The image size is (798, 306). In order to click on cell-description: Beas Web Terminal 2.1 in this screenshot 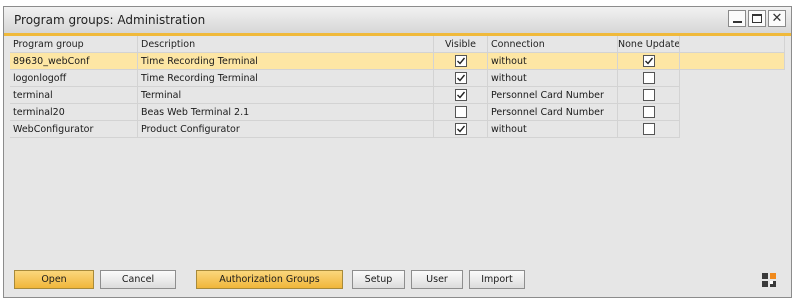, I will do `click(286, 112)`.